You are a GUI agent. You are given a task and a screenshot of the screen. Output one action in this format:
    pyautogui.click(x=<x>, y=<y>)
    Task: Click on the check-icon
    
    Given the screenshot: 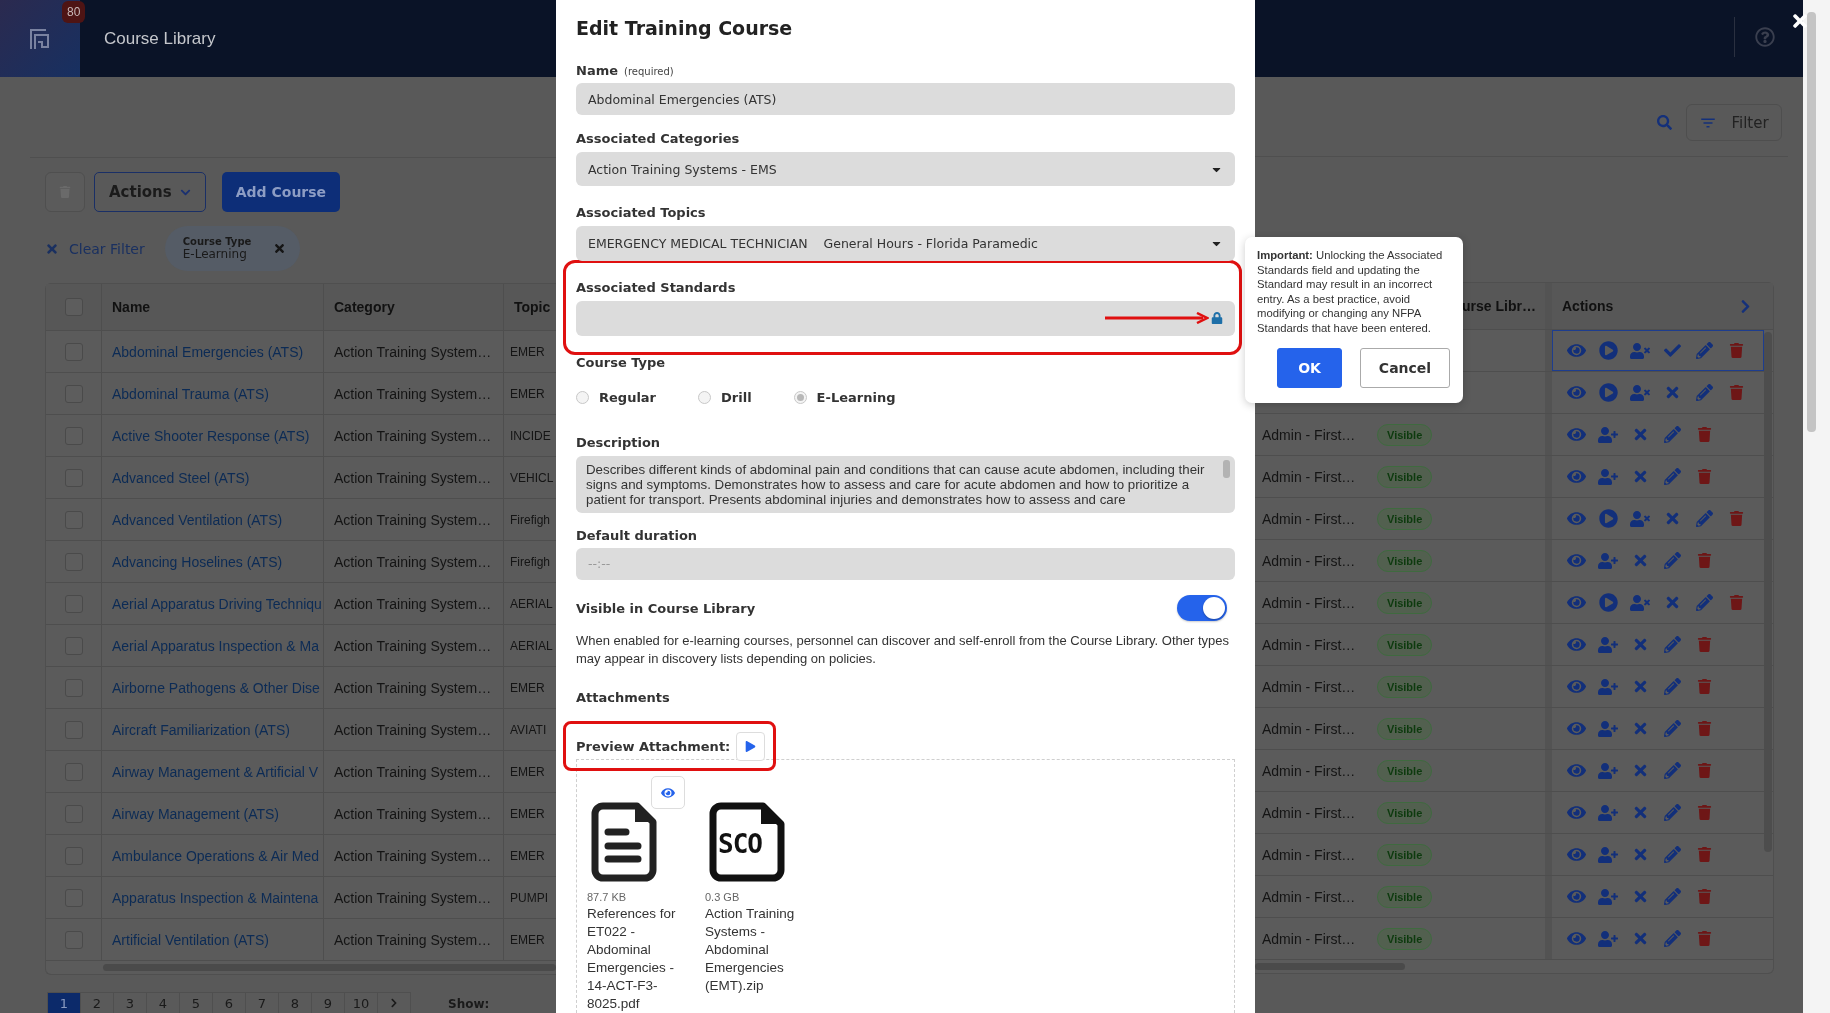 What is the action you would take?
    pyautogui.click(x=1672, y=350)
    